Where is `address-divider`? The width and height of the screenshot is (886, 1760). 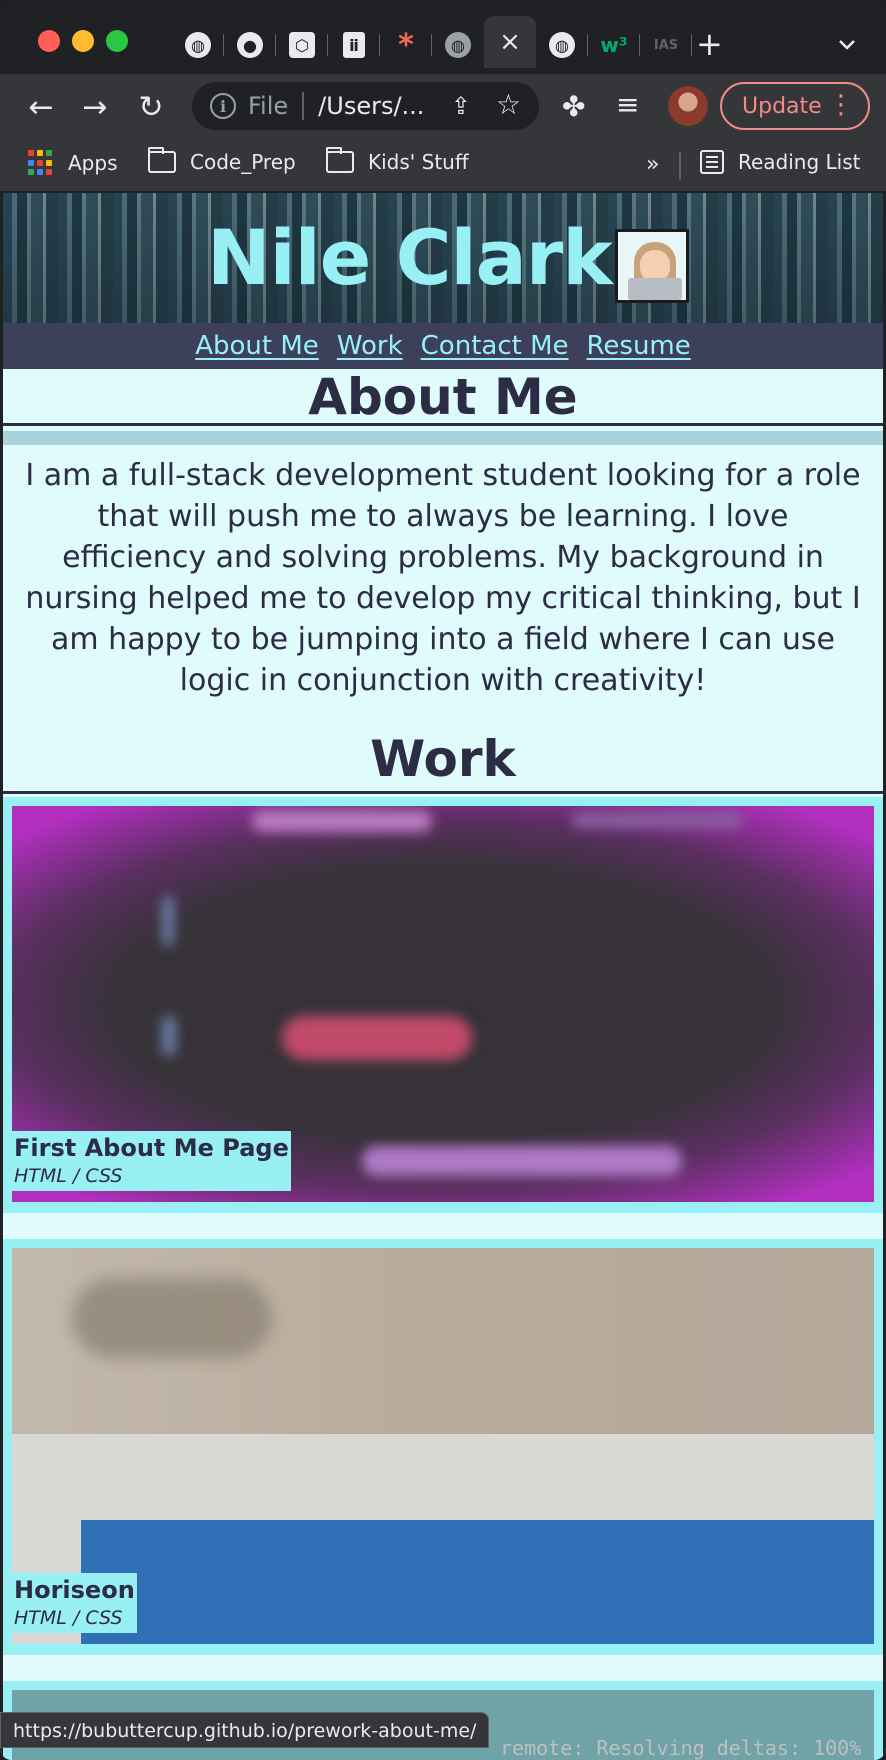 address-divider is located at coordinates (303, 106).